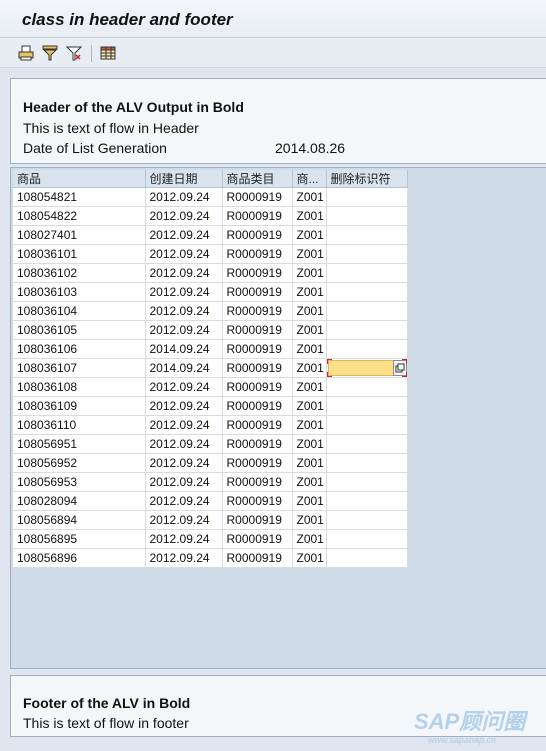 This screenshot has width=546, height=751. Describe the element at coordinates (367, 179) in the screenshot. I see `column-header-deletion-flag: 删除标识符` at that location.